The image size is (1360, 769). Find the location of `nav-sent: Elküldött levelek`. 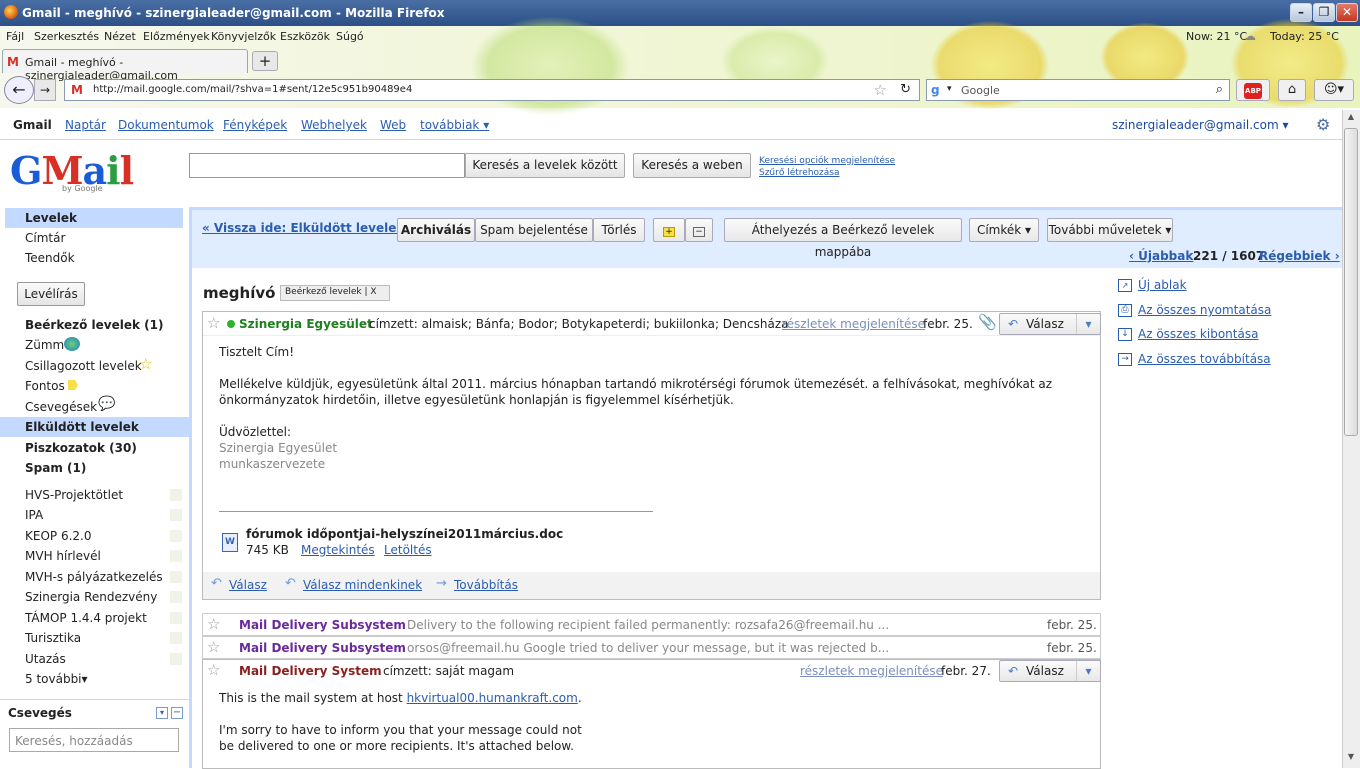

nav-sent: Elküldött levelek is located at coordinates (82, 427).